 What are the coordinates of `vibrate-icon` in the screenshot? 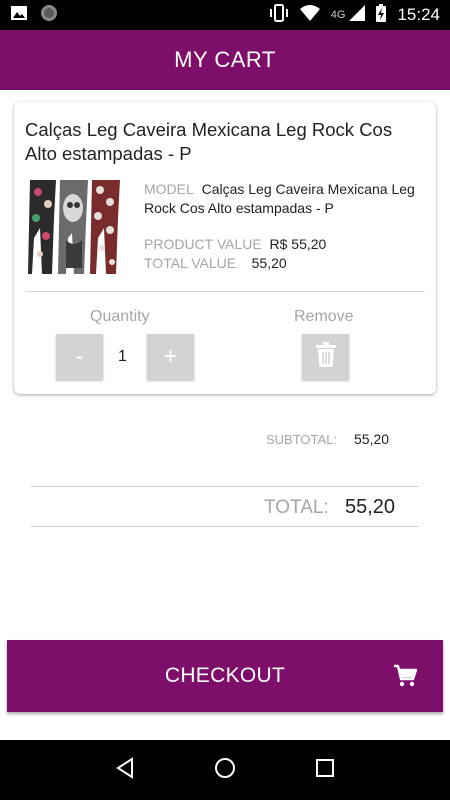 It's located at (279, 15).